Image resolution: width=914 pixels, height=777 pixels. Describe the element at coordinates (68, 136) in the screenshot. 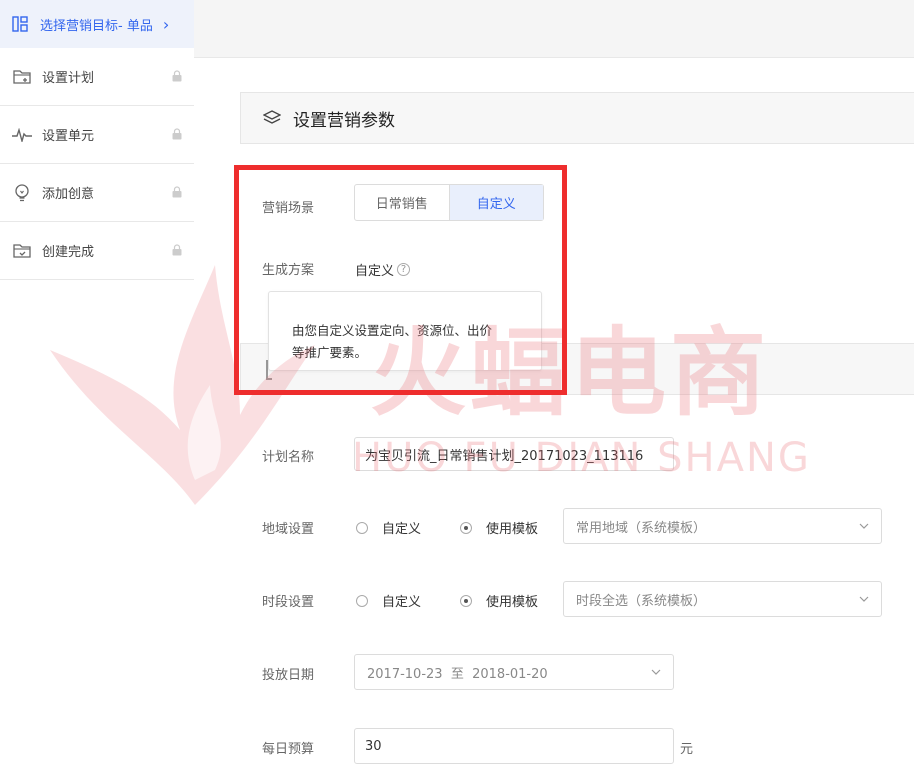

I see `sidebar-item-label: 设置单元` at that location.